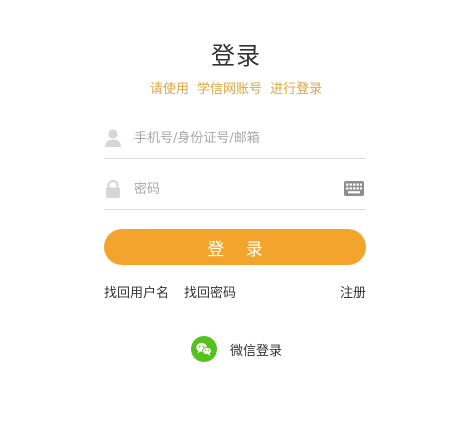 This screenshot has width=472, height=441. Describe the element at coordinates (296, 89) in the screenshot. I see `subtitle-part-3: 进行登录` at that location.